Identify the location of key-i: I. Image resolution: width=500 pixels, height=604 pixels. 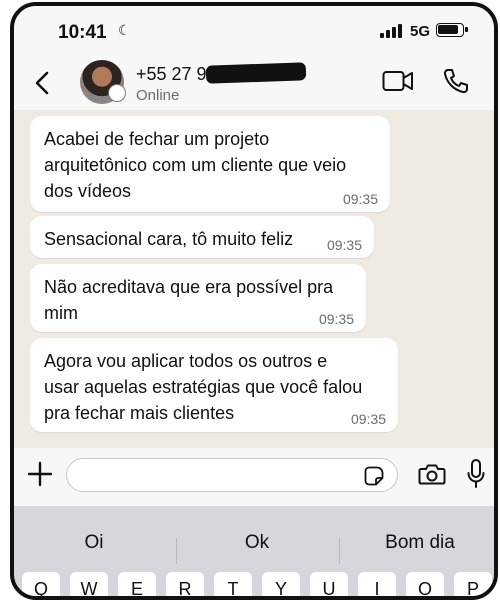
(377, 584).